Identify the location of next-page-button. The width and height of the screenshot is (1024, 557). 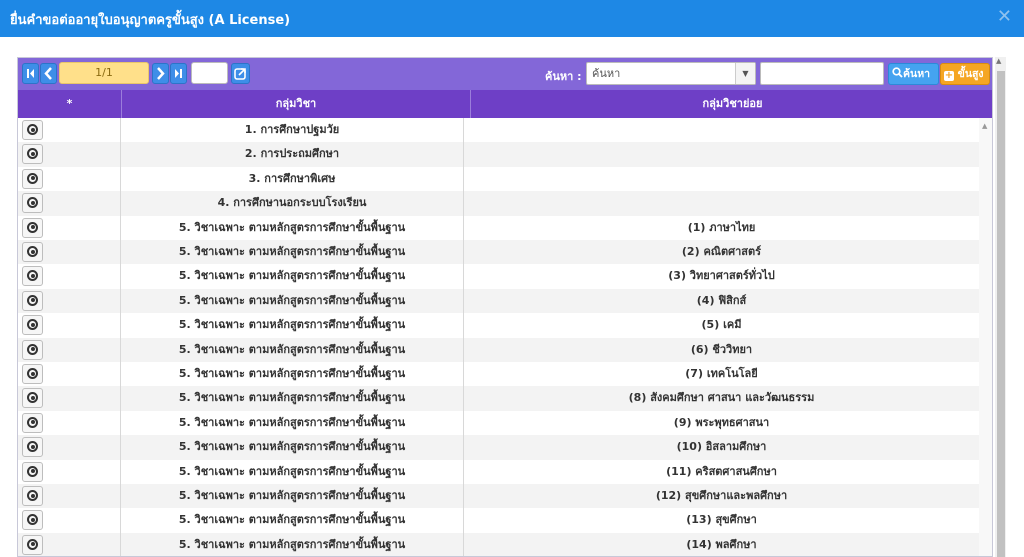
(160, 73).